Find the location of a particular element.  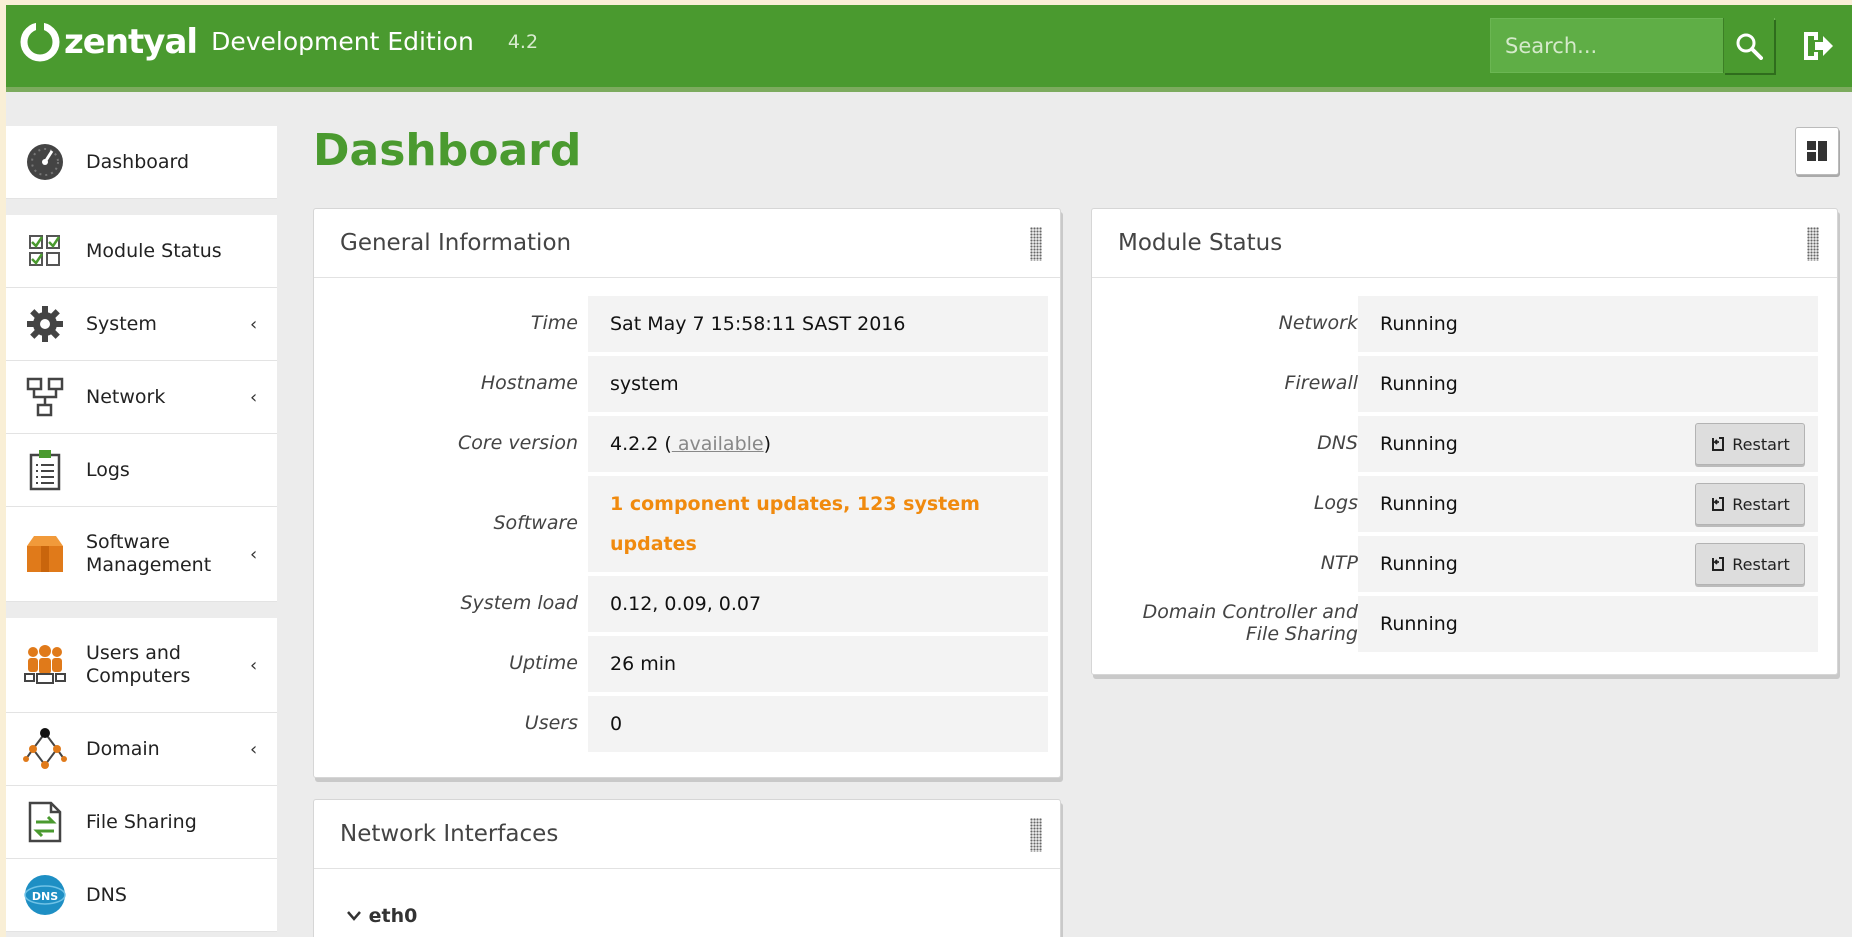

clipboard-icon is located at coordinates (45, 470).